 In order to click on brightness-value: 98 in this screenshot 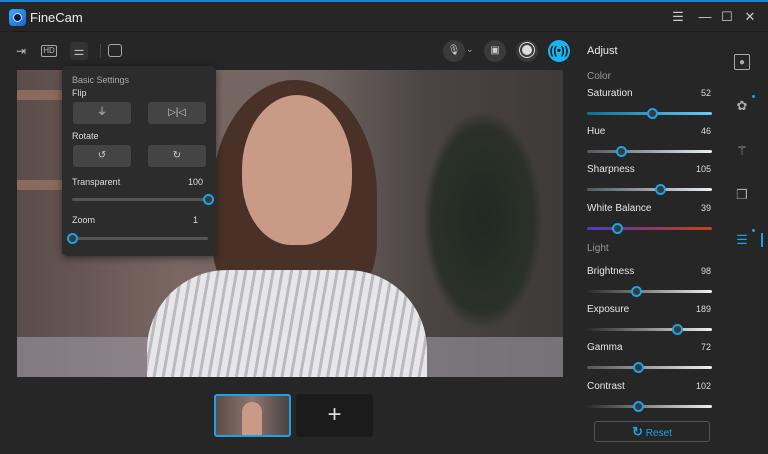, I will do `click(705, 271)`.